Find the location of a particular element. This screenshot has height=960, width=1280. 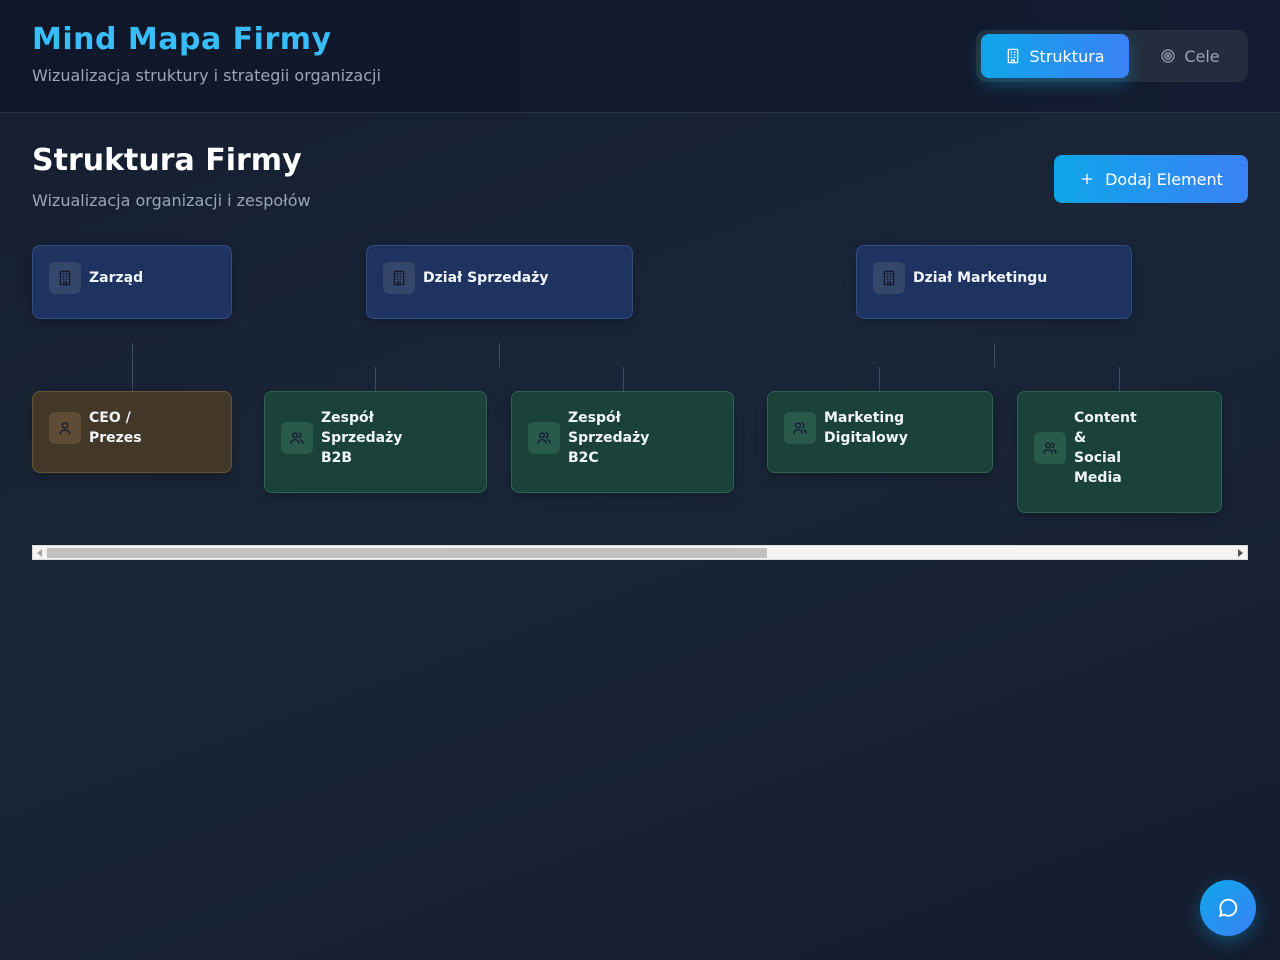

node-zespol-b2b: Zespół Sprzedaży B2B is located at coordinates (375, 442).